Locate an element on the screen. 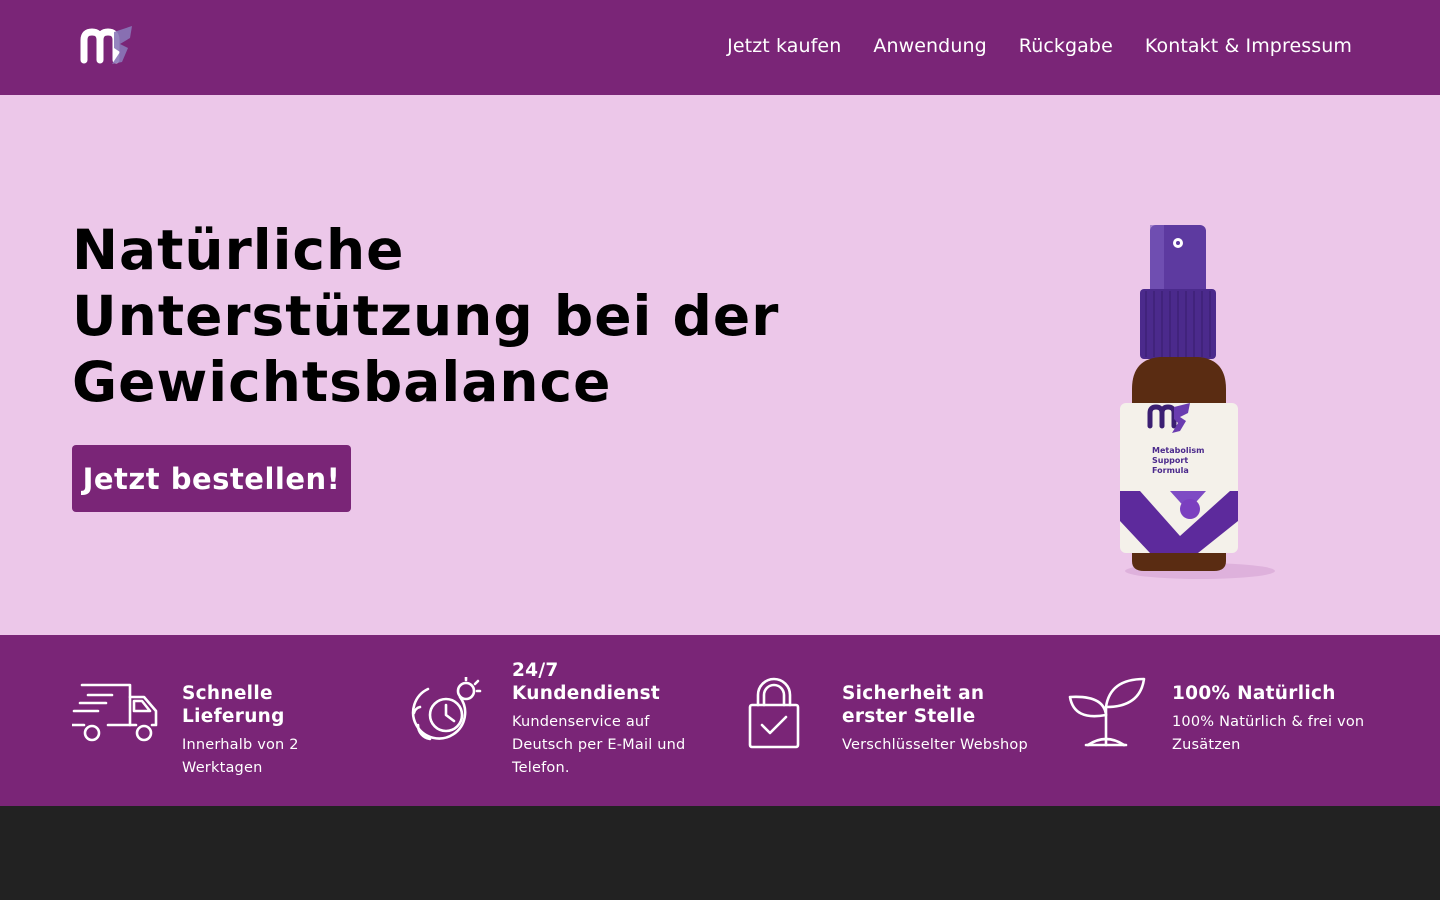 This screenshot has width=1440, height=900. feature-description: Innerhalb von 2 Werktagen is located at coordinates (240, 756).